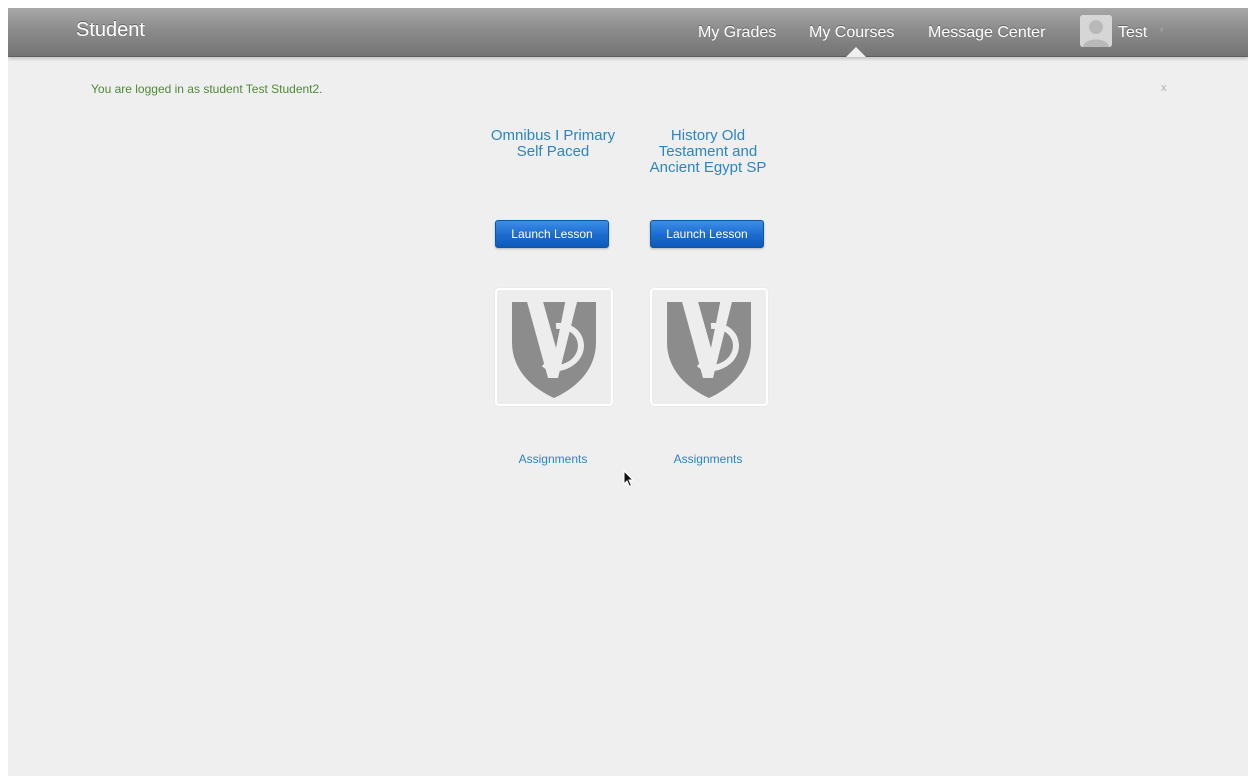  I want to click on user-name: Test, so click(1133, 32).